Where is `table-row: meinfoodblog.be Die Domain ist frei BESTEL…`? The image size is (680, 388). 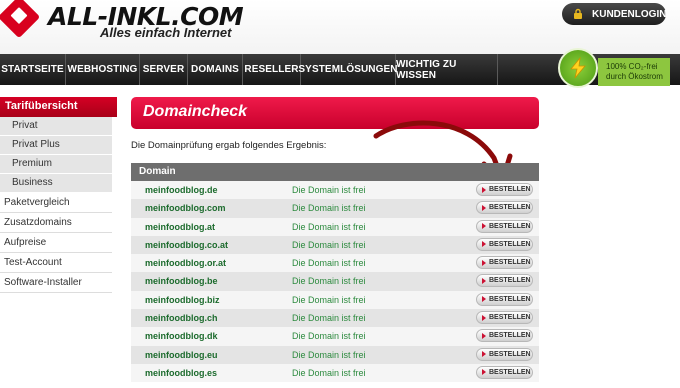
table-row: meinfoodblog.be Die Domain ist frei BESTEL… is located at coordinates (335, 281).